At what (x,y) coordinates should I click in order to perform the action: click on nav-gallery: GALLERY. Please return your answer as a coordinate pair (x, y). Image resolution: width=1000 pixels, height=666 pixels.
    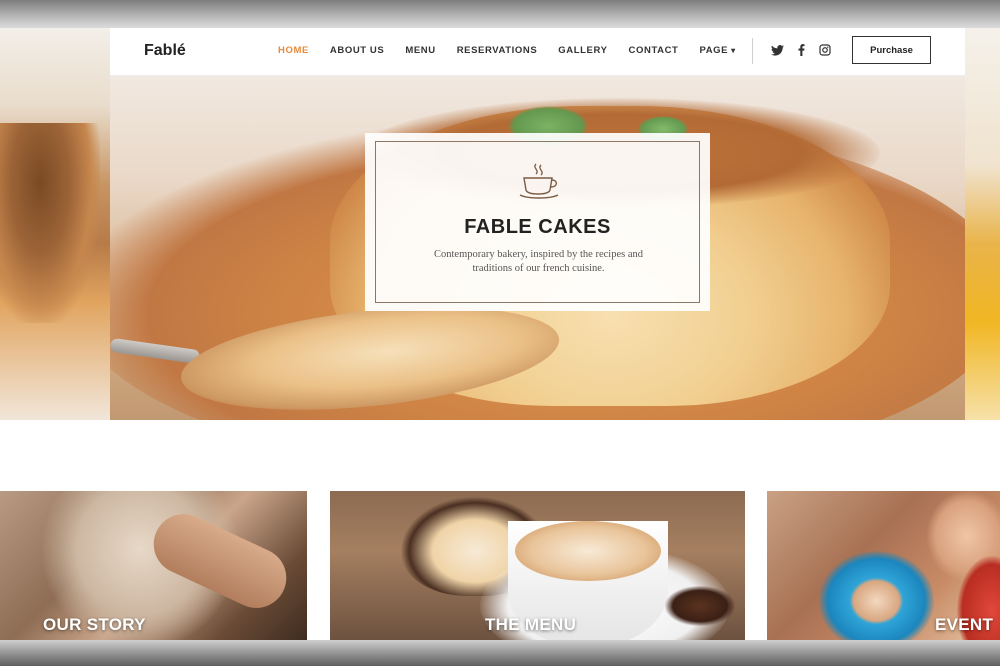
    Looking at the image, I should click on (582, 50).